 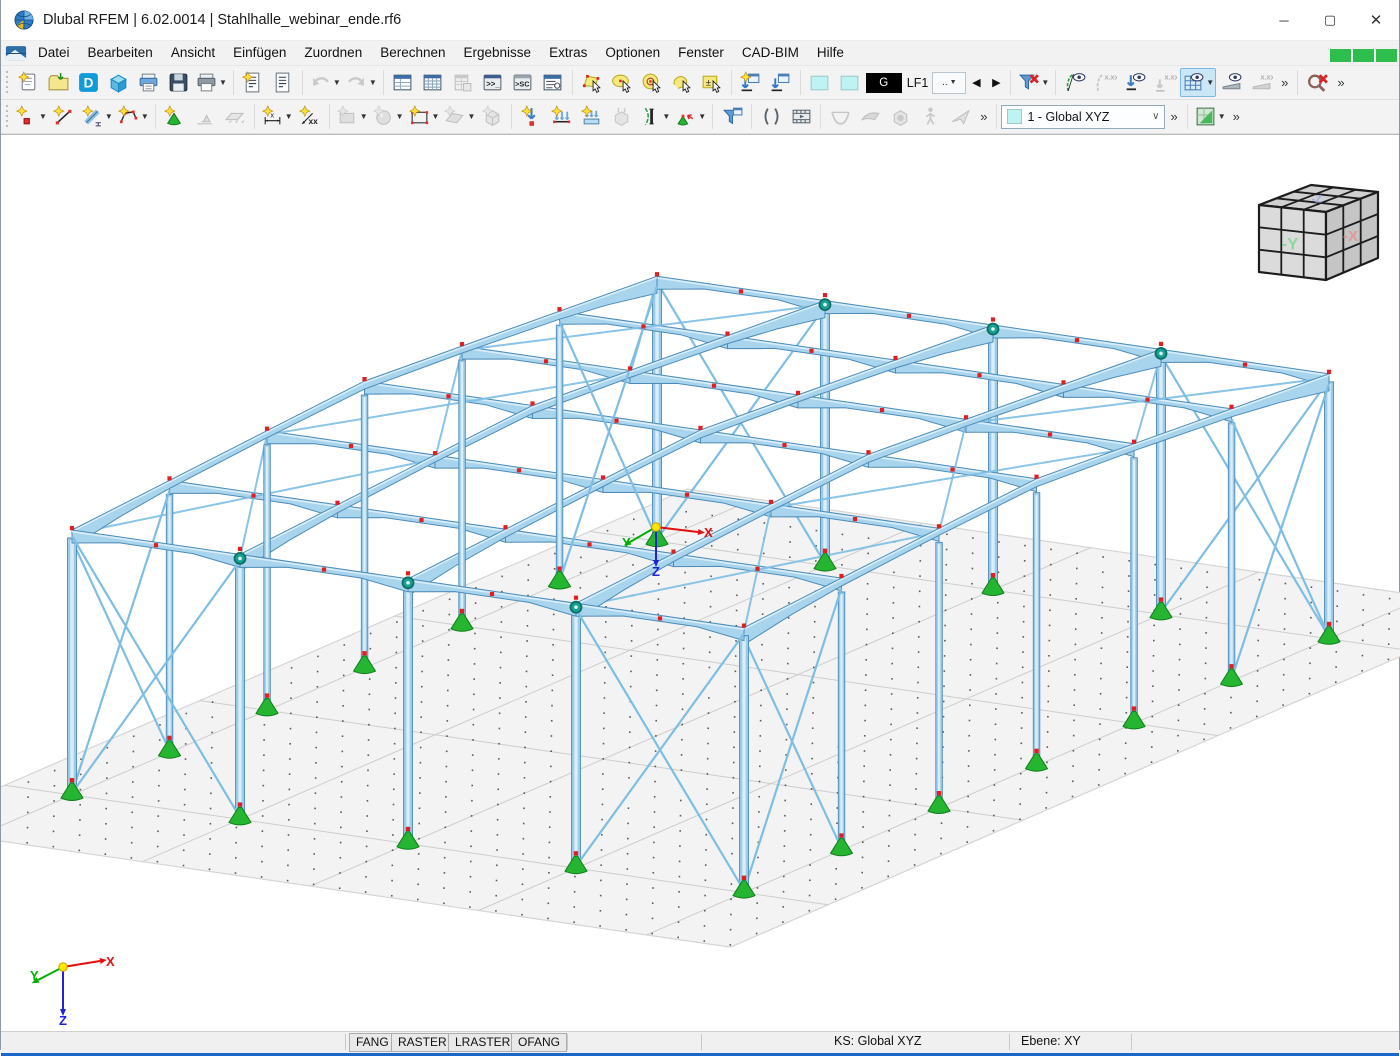 What do you see at coordinates (781, 82) in the screenshot?
I see `view-import-icon` at bounding box center [781, 82].